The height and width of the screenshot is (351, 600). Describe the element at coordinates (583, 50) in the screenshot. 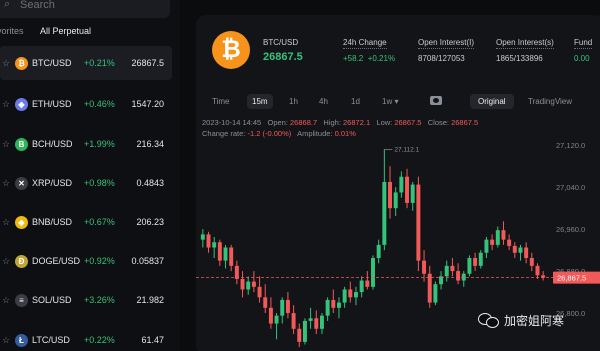

I see `stat-funding: Fund 0.00` at that location.